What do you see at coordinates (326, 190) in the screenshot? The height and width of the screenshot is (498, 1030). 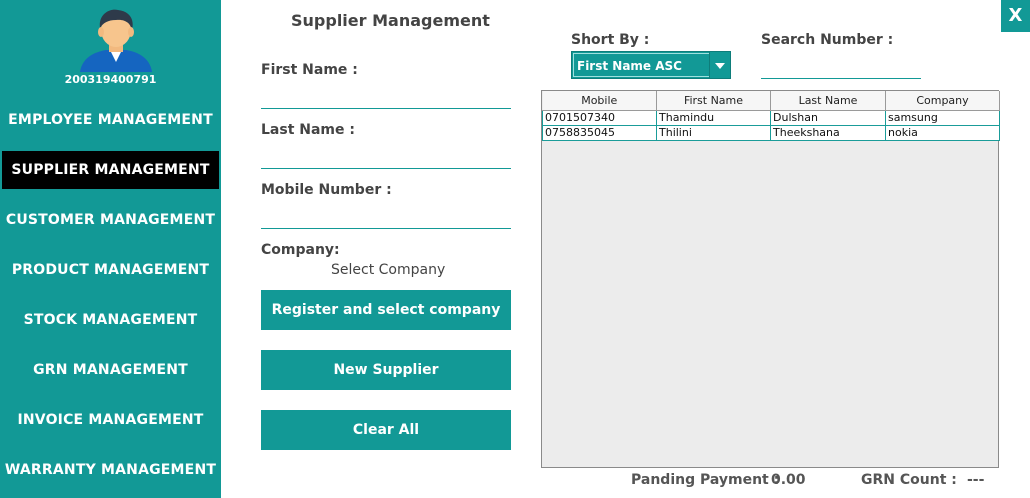 I see `mobile-number-label: Mobile Number :` at bounding box center [326, 190].